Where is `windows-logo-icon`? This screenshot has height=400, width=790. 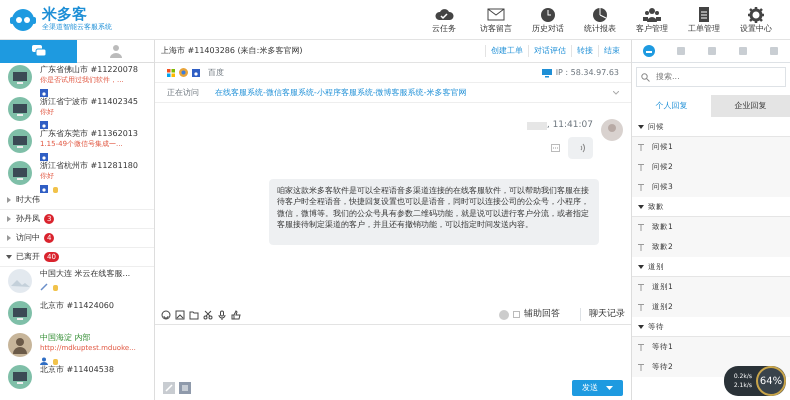
windows-logo-icon is located at coordinates (171, 72).